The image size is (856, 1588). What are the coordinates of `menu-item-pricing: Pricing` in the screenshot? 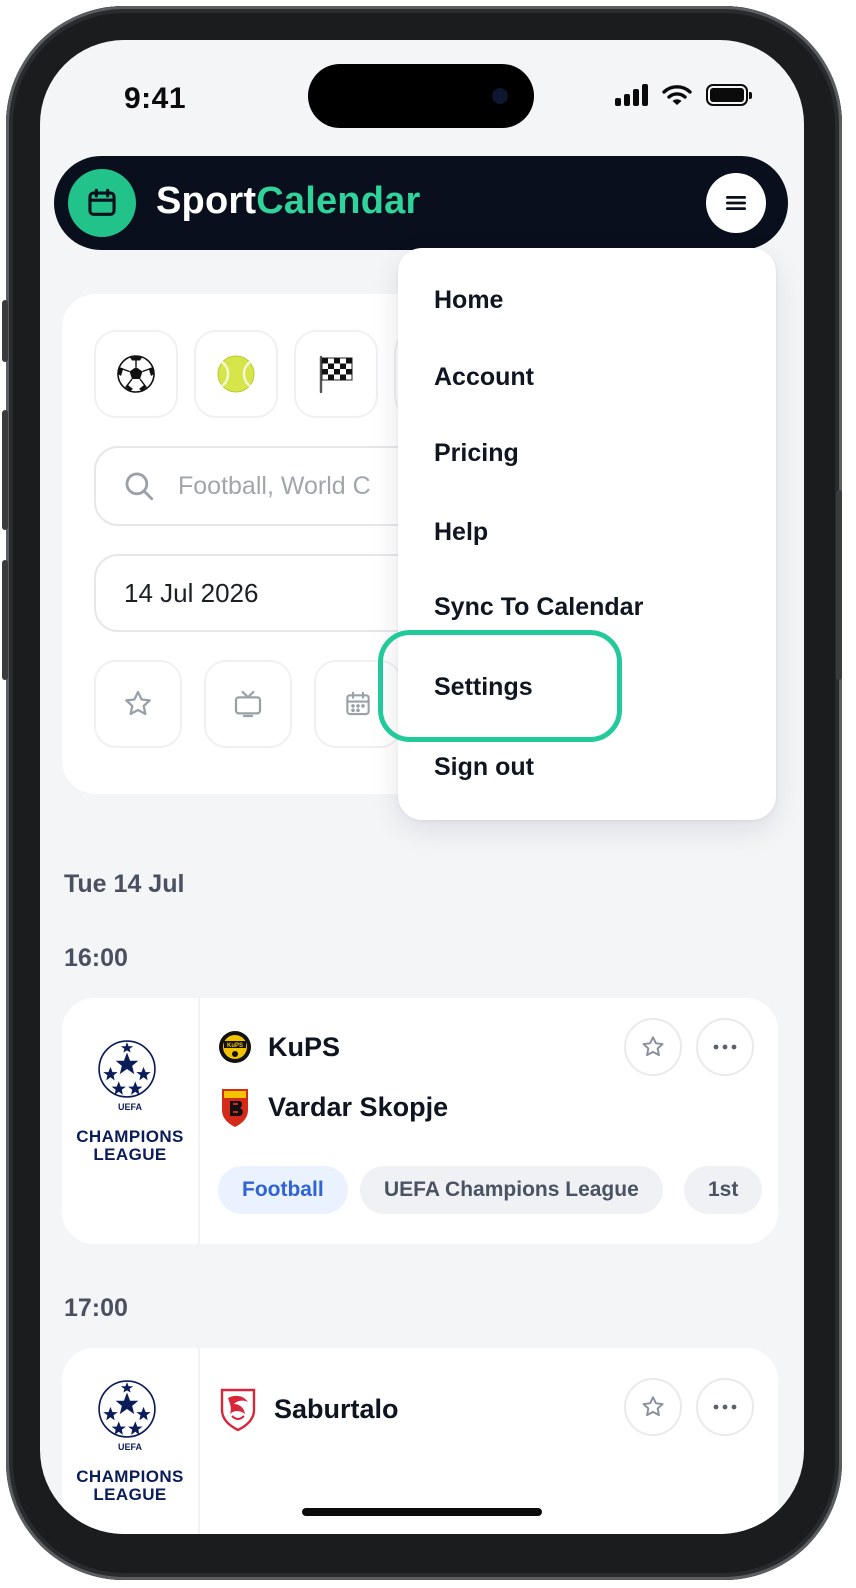 It's located at (476, 453).